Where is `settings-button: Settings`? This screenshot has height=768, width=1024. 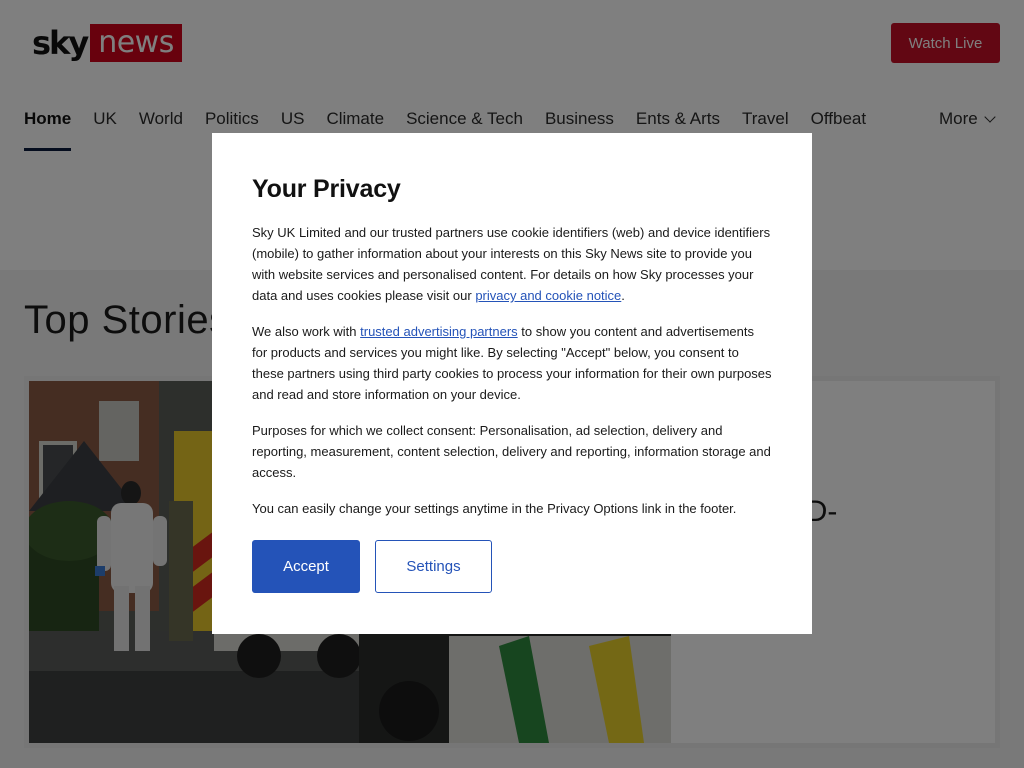 settings-button: Settings is located at coordinates (433, 566).